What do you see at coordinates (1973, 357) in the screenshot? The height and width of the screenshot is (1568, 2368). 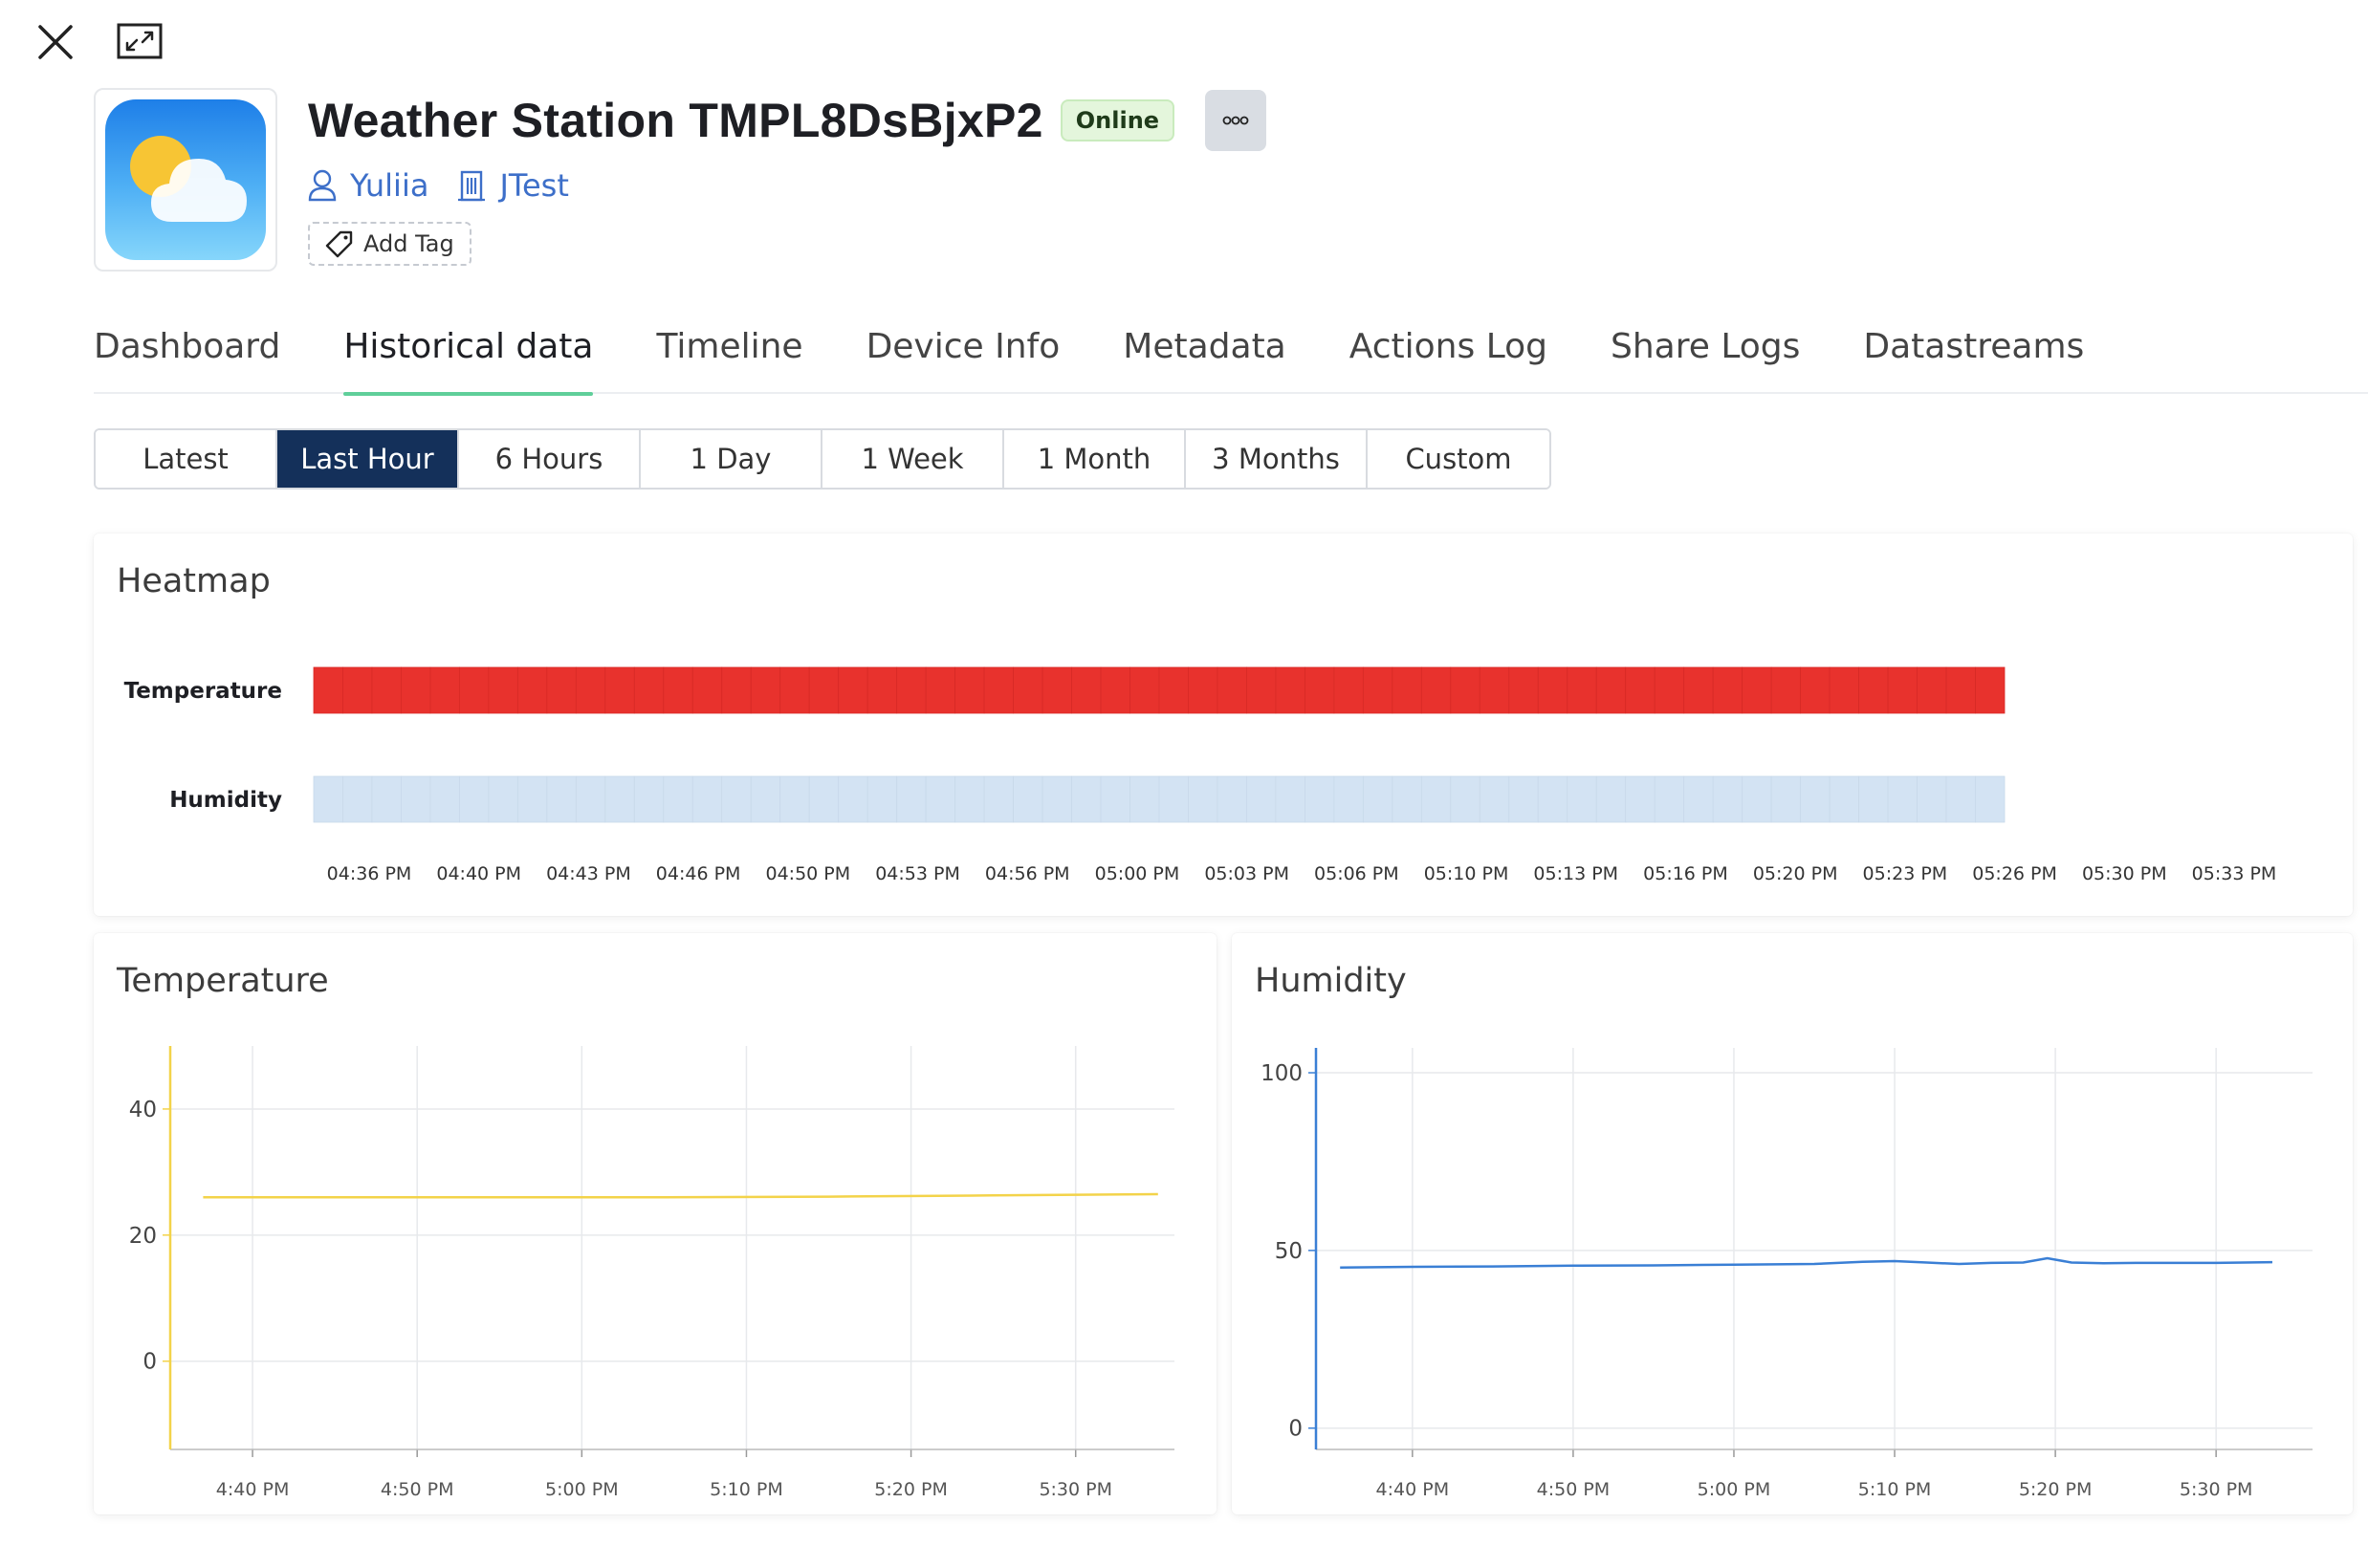 I see `tab-datastreams: Datastreams` at bounding box center [1973, 357].